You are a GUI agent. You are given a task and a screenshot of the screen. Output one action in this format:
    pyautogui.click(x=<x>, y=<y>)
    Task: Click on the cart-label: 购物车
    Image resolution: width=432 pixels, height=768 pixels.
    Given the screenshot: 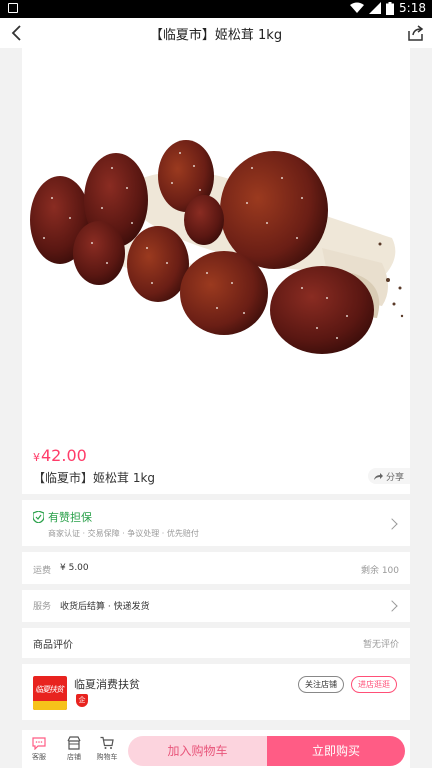 What is the action you would take?
    pyautogui.click(x=107, y=757)
    